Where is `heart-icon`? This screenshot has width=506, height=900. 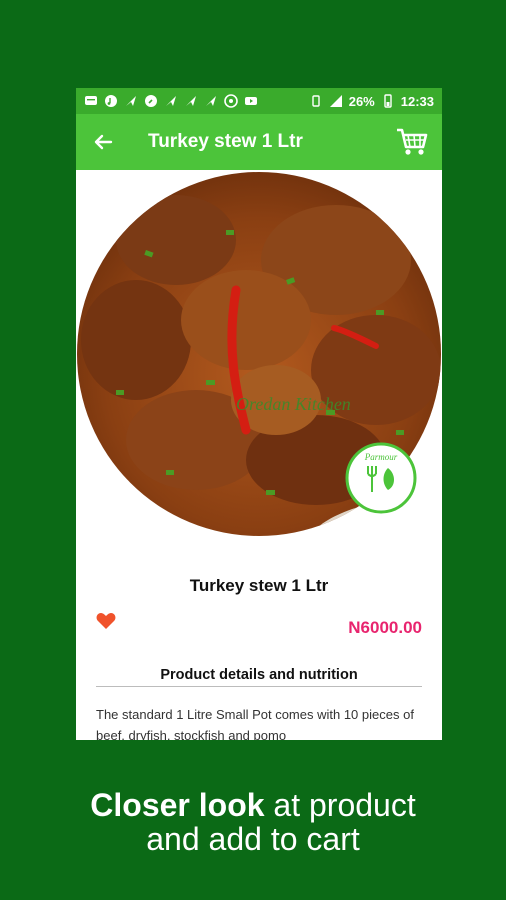 heart-icon is located at coordinates (106, 621).